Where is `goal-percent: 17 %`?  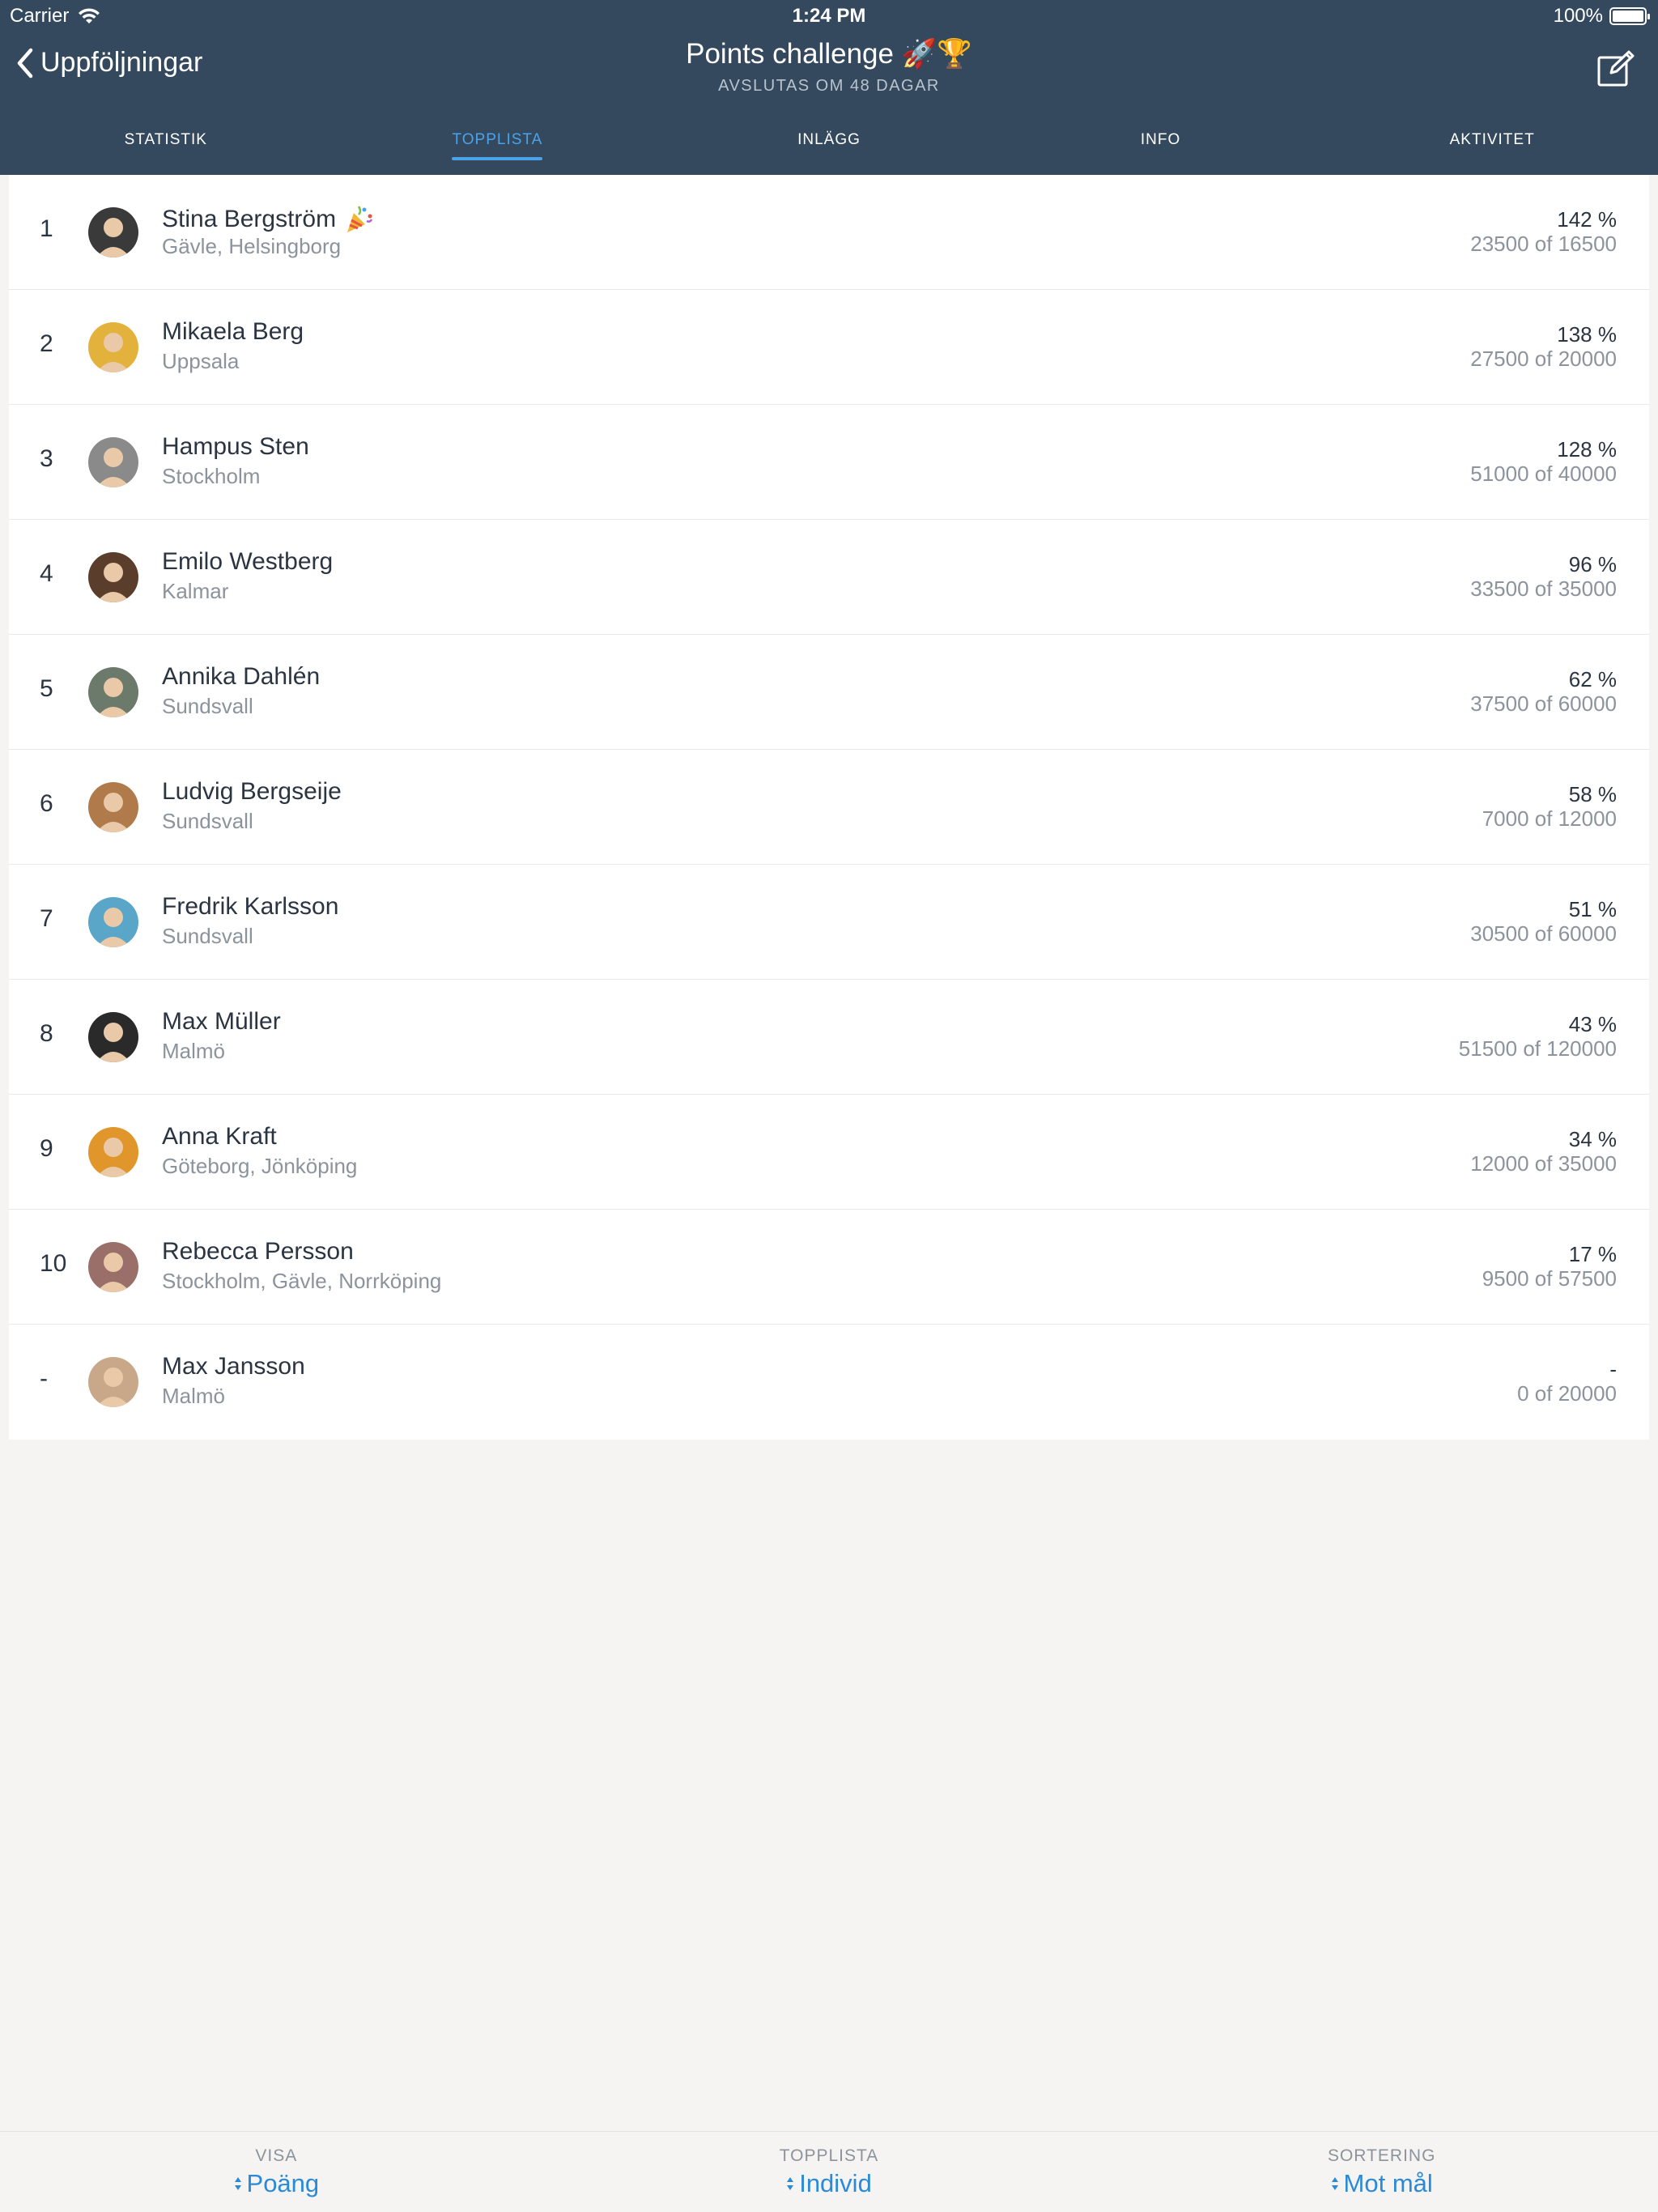 goal-percent: 17 % is located at coordinates (1592, 1254).